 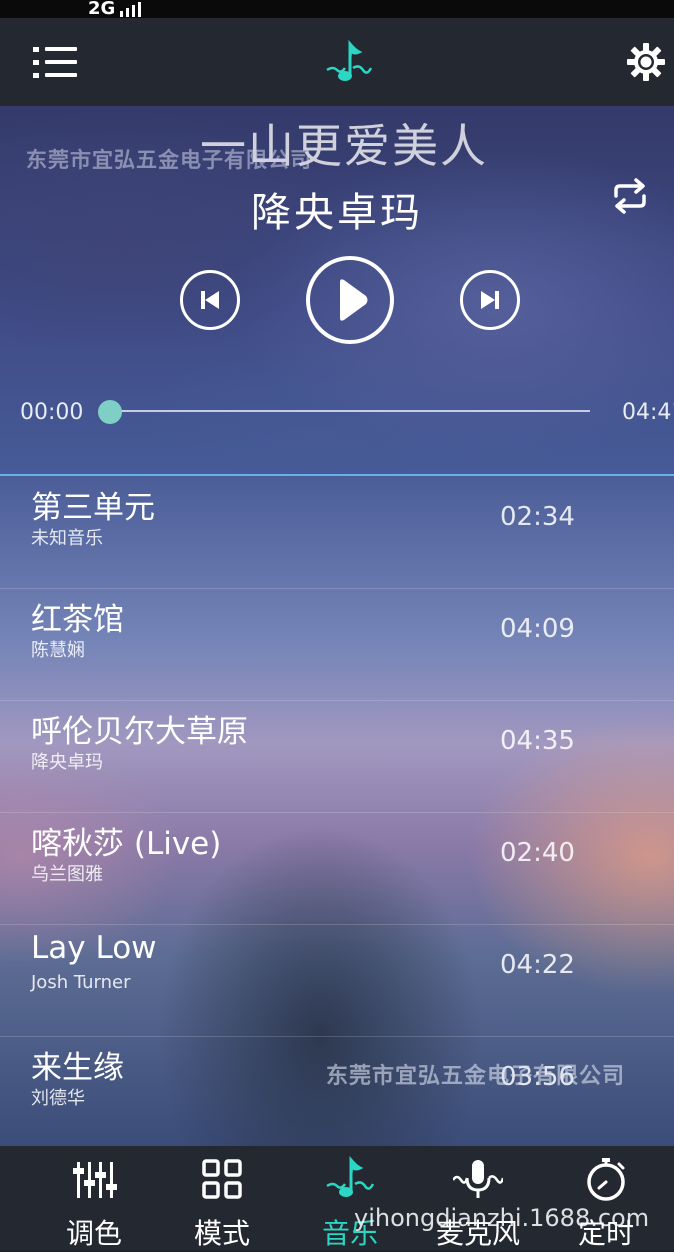 I want to click on track-artist: 降央卓玛, so click(x=67, y=762).